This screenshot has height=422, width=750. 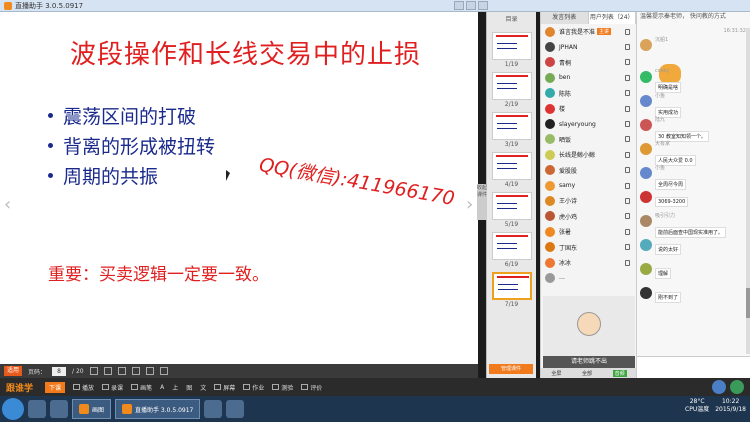 I want to click on rate-button: 评价, so click(x=311, y=387).